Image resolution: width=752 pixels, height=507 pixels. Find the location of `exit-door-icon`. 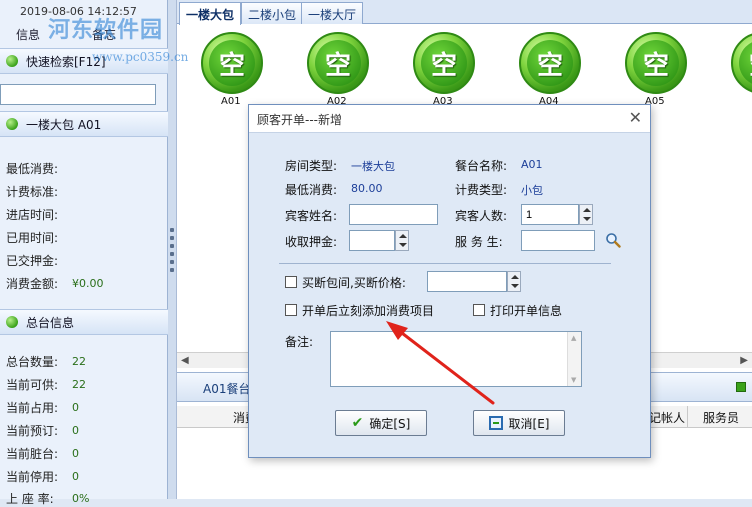

exit-door-icon is located at coordinates (495, 423).